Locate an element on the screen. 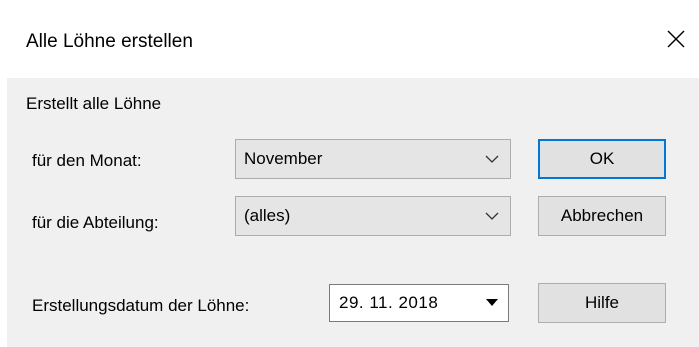  window-title: Alle Löhne erstellen is located at coordinates (109, 41).